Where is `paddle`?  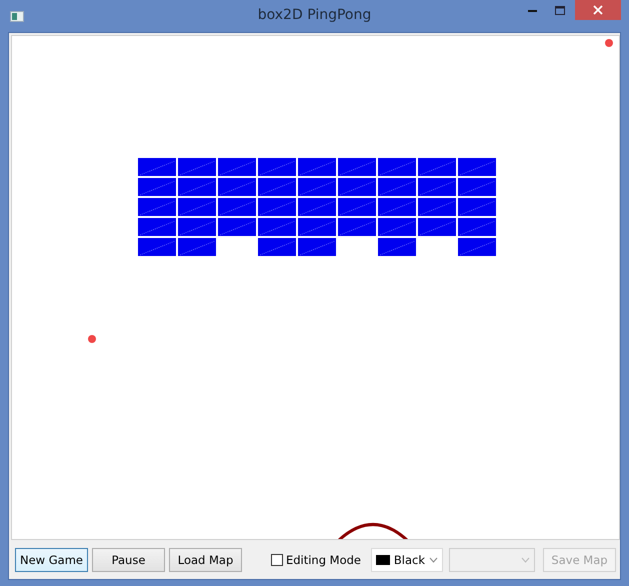
paddle is located at coordinates (373, 531).